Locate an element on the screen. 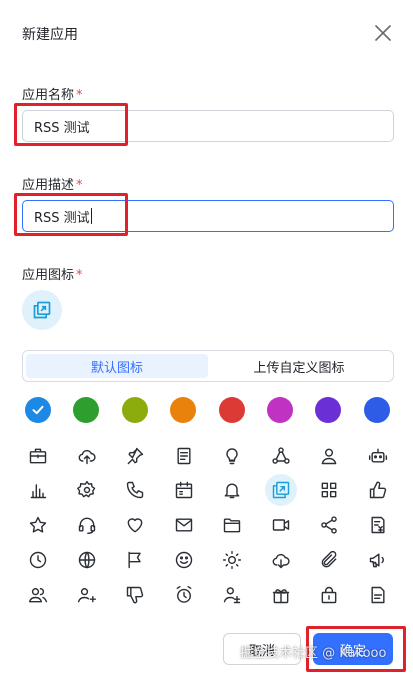  smile-icon is located at coordinates (184, 560).